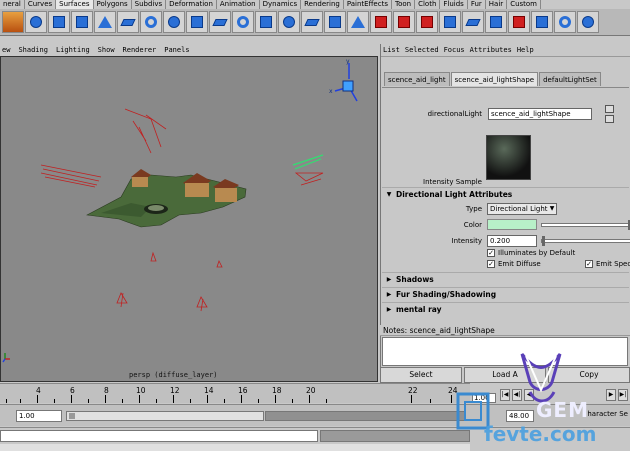  I want to click on birail-icon, so click(312, 22).